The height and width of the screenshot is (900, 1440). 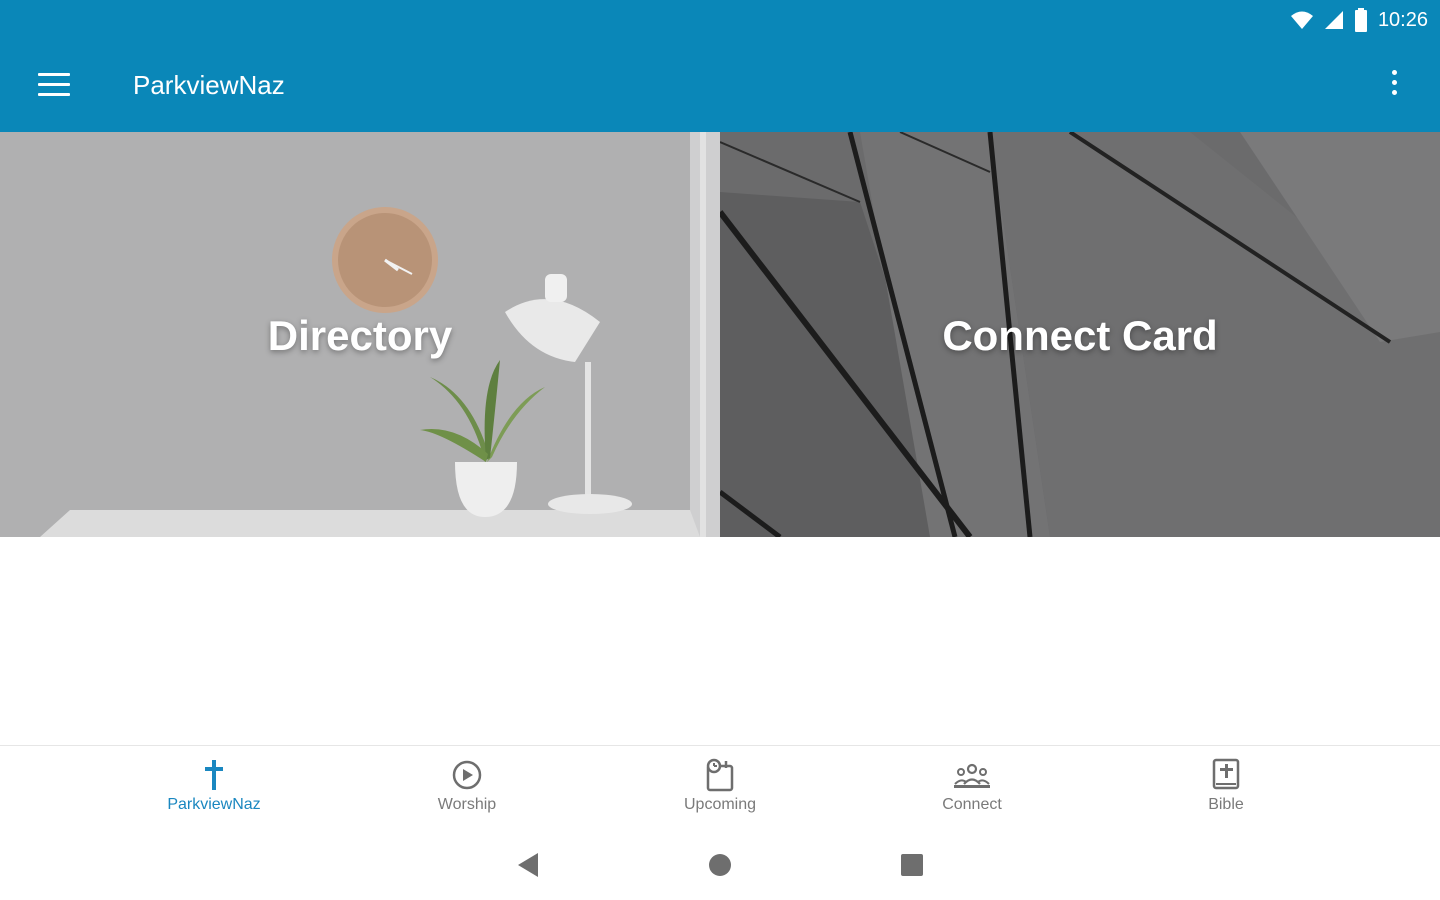 I want to click on directory-tile-label: Directory, so click(x=360, y=335).